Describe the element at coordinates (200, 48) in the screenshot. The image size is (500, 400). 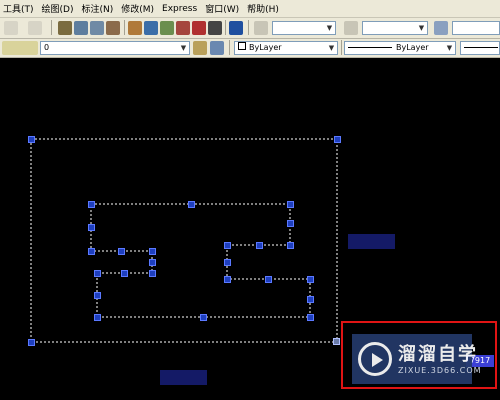
I see `layer-manager-icon` at that location.